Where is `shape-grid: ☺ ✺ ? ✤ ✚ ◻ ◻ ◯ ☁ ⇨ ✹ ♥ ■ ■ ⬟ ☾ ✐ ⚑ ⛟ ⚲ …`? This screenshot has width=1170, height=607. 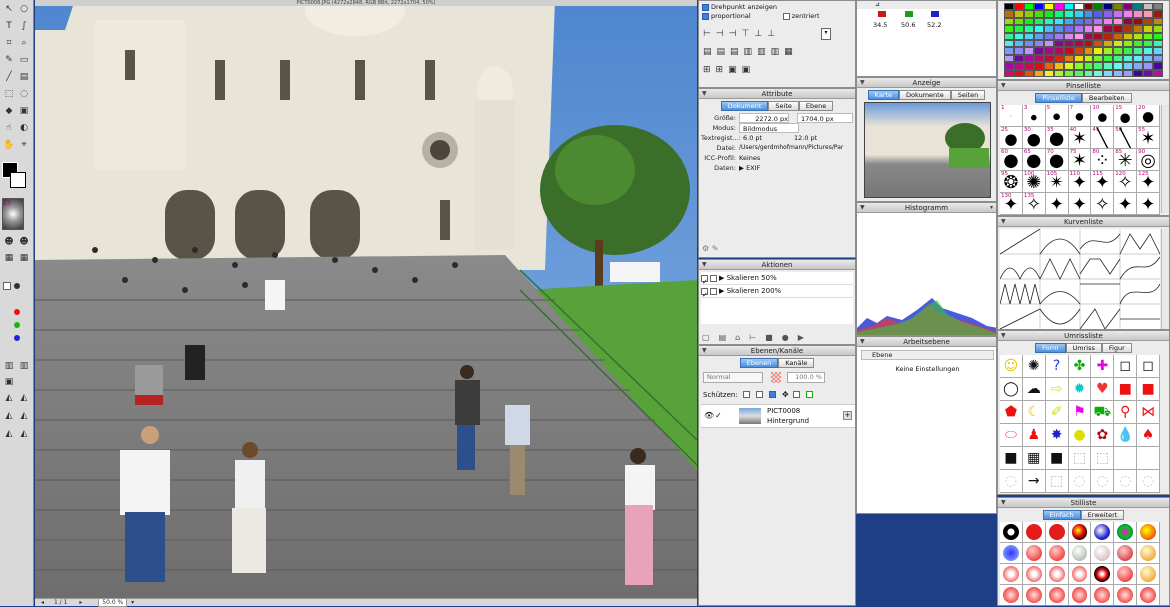 shape-grid: ☺ ✺ ? ✤ ✚ ◻ ◻ ◯ ☁ ⇨ ✹ ♥ ■ ■ ⬟ ☾ ✐ ⚑ ⛟ ⚲ … is located at coordinates (1080, 424).